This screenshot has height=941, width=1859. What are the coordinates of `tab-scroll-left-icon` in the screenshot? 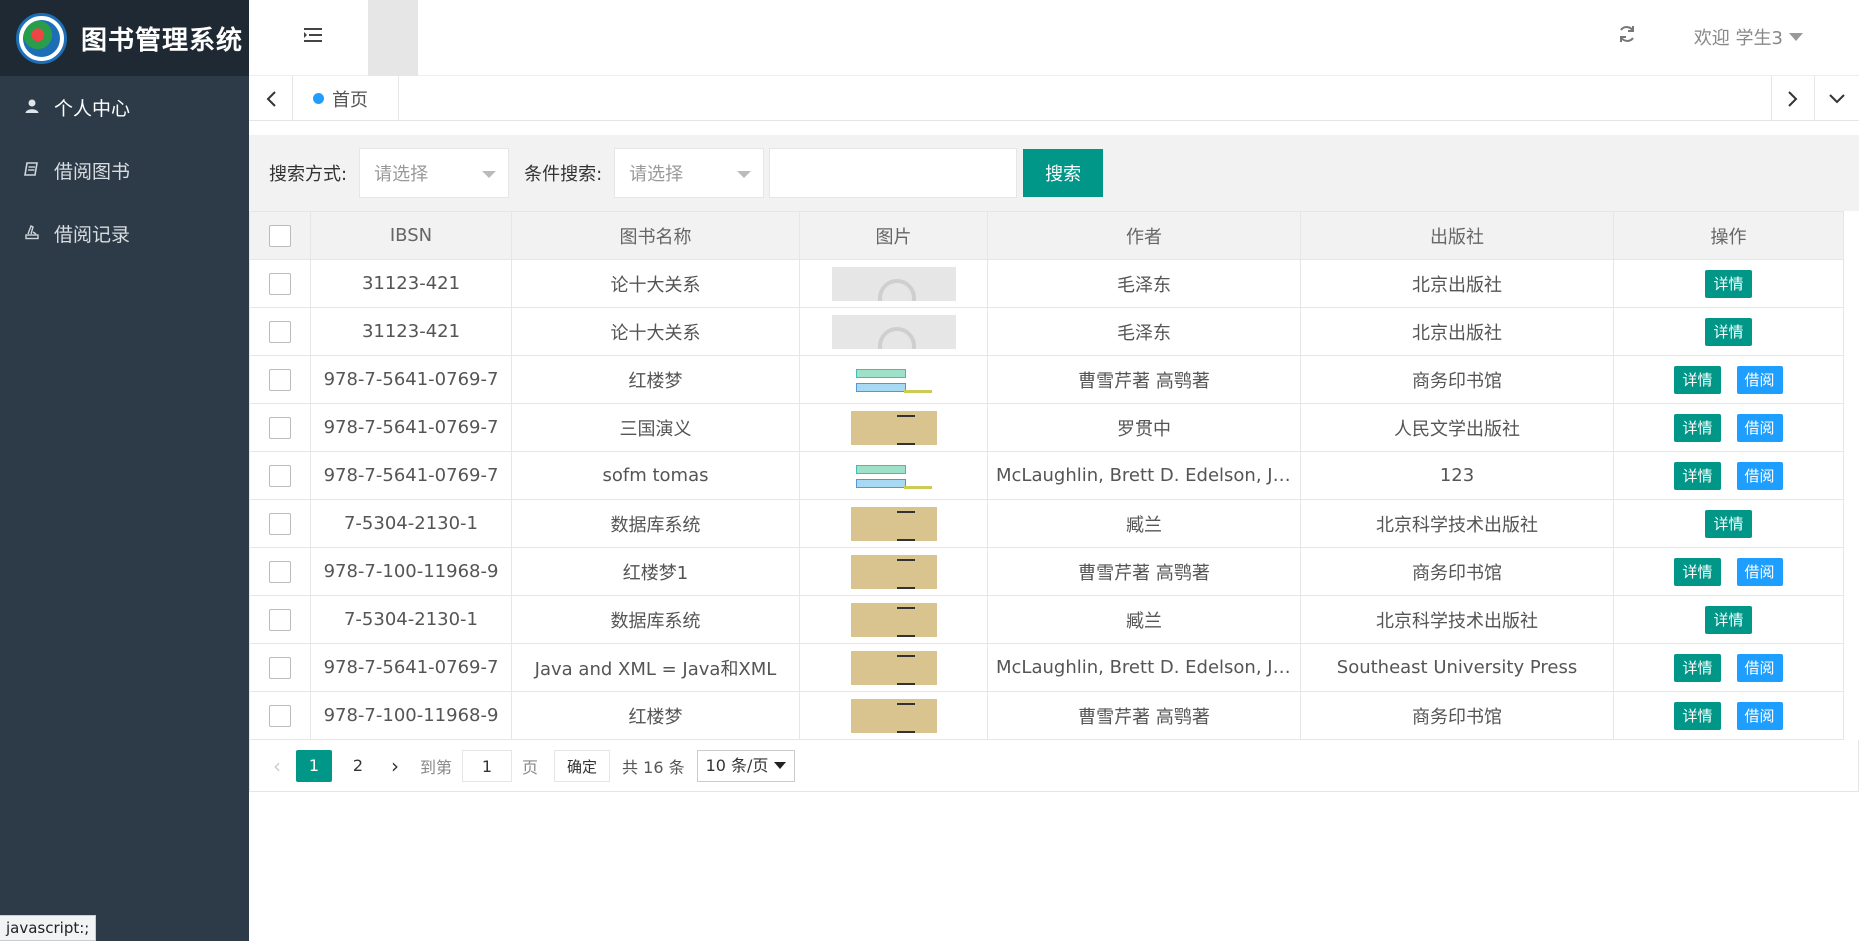 It's located at (271, 98).